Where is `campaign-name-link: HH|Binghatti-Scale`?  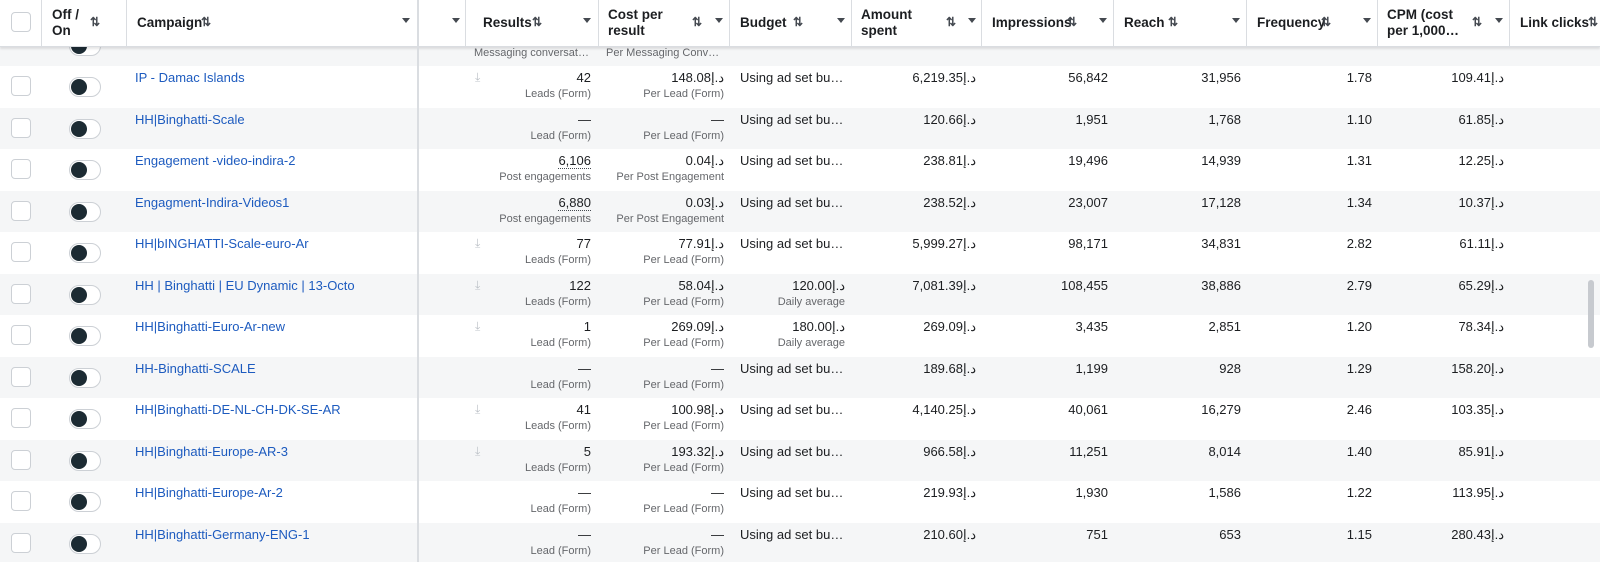
campaign-name-link: HH|Binghatti-Scale is located at coordinates (190, 120).